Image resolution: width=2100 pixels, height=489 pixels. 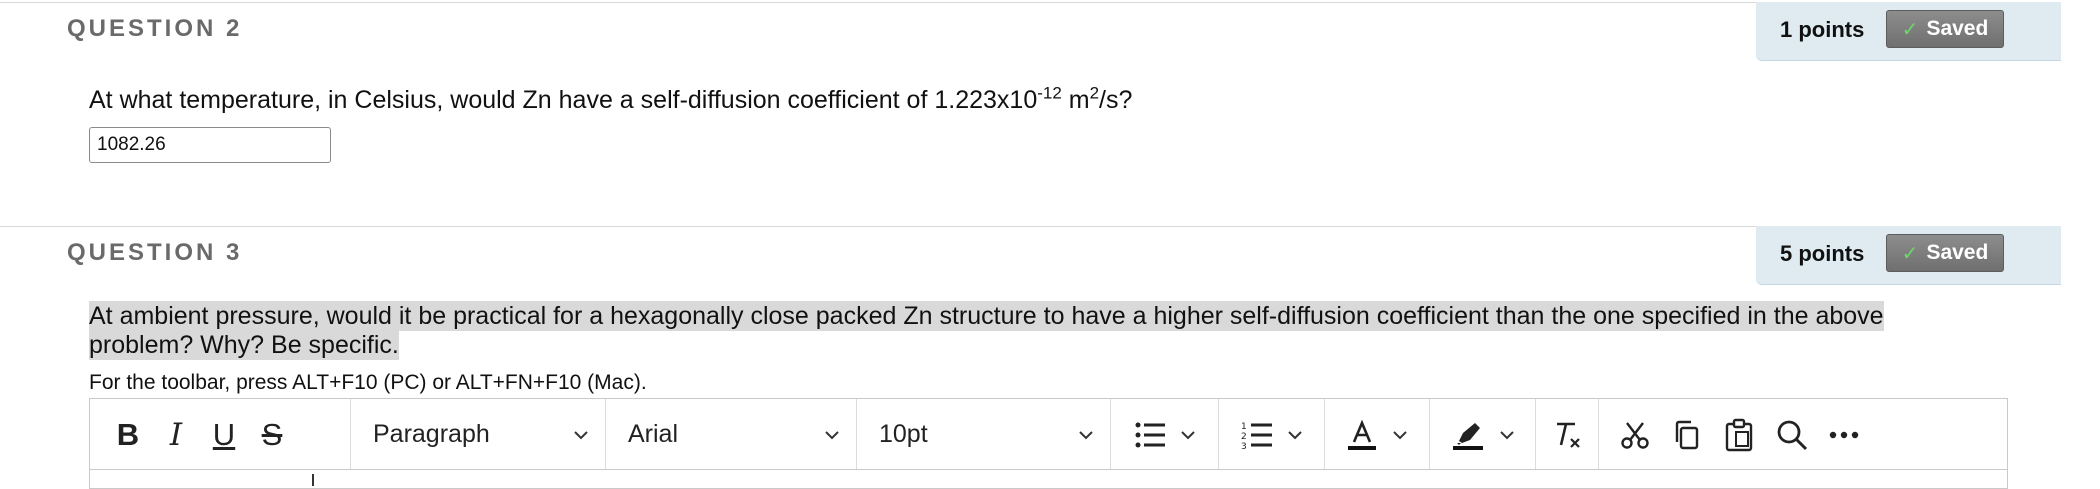 I want to click on bullet-list-split-button, so click(x=1165, y=434).